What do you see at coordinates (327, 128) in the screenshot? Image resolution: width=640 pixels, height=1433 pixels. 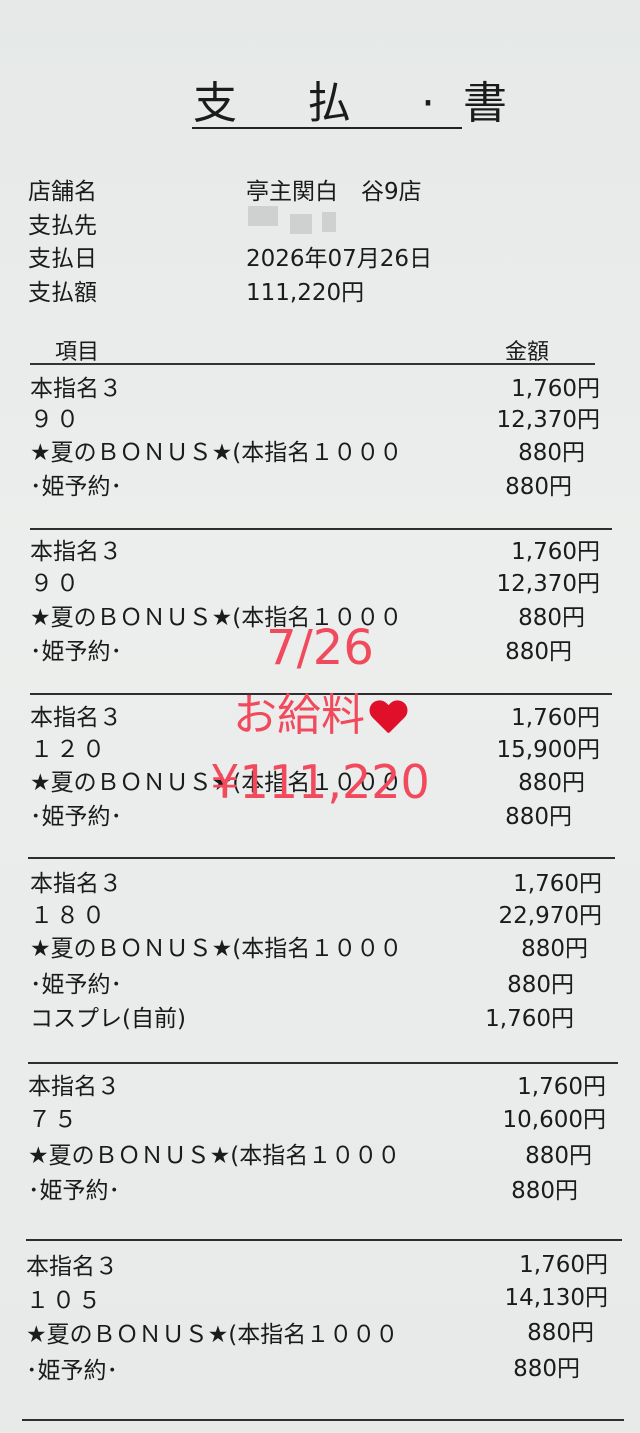 I see `title-underline` at bounding box center [327, 128].